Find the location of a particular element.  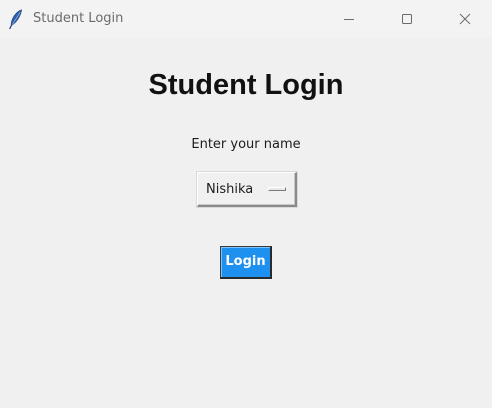

minimize-button is located at coordinates (349, 19).